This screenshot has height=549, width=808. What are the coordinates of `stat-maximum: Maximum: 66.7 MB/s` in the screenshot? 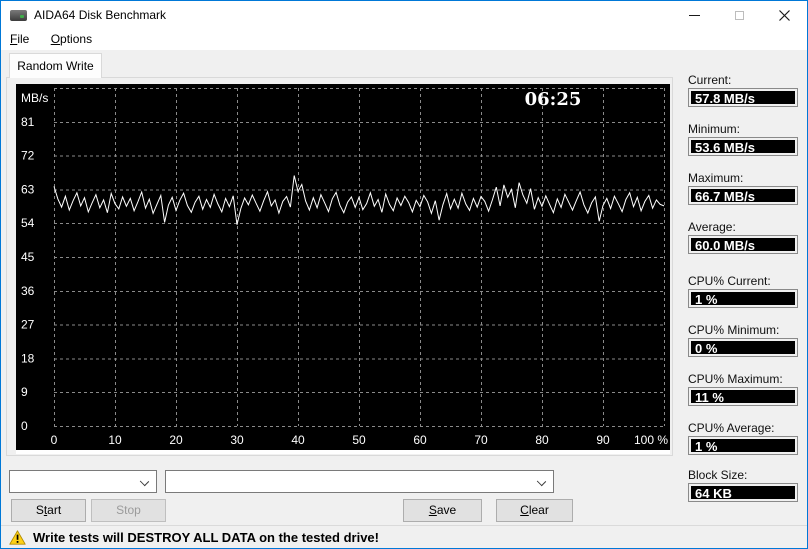 It's located at (743, 187).